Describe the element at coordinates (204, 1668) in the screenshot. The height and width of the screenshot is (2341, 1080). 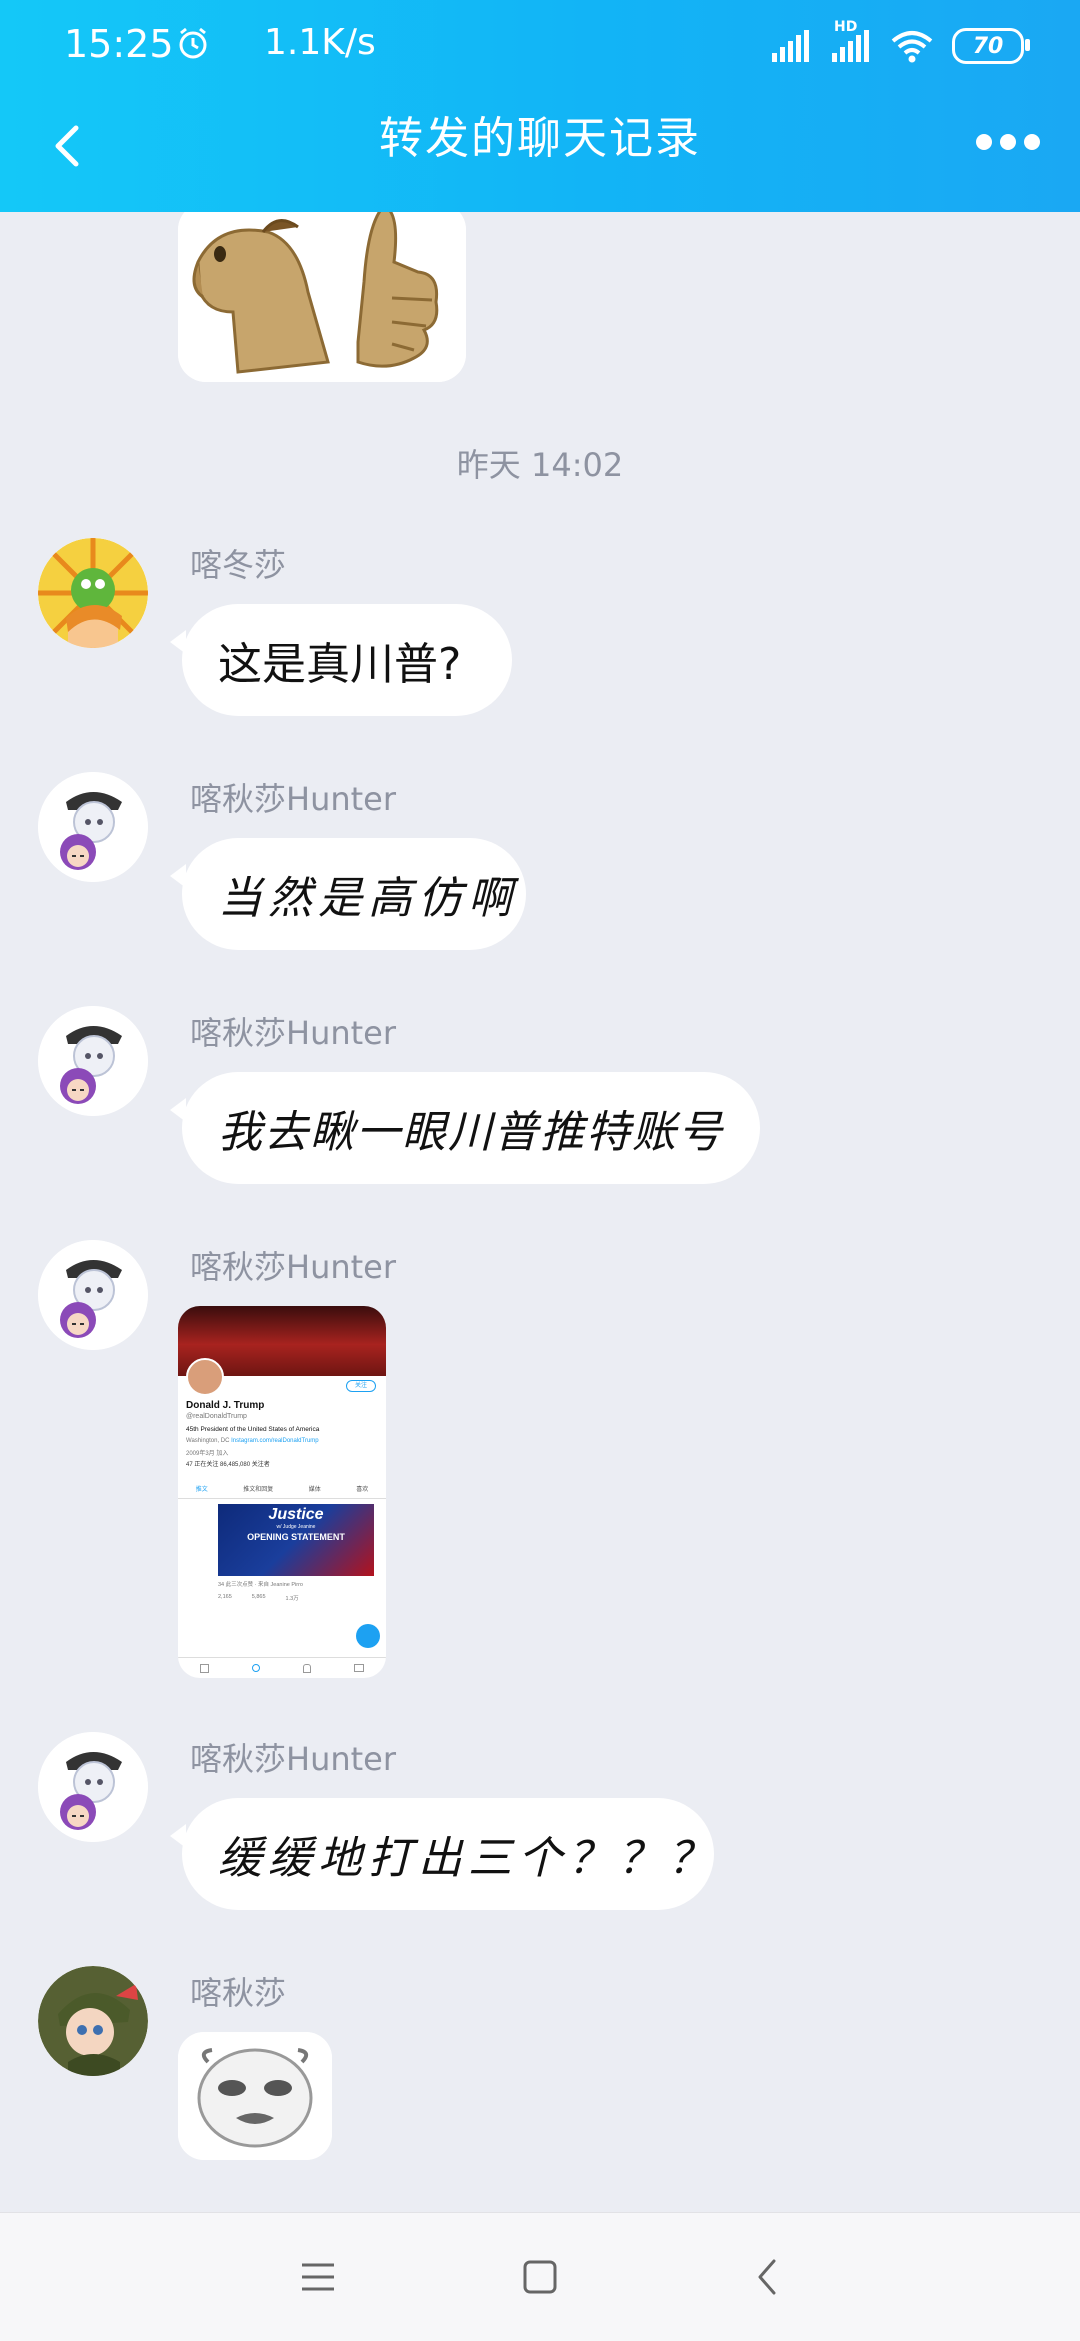
I see `home-icon` at that location.